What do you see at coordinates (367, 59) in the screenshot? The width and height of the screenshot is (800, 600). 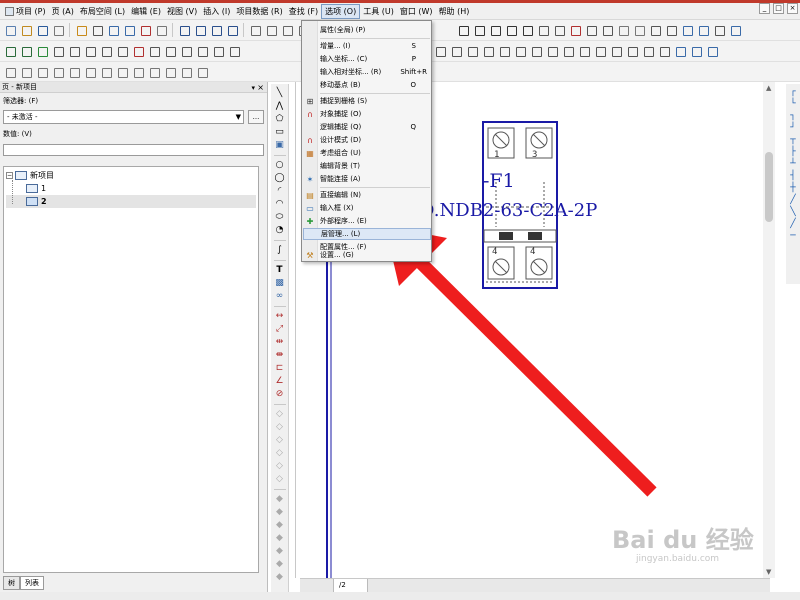 I see `menu-item-input-coordinates: 输入坐标... (C) P` at bounding box center [367, 59].